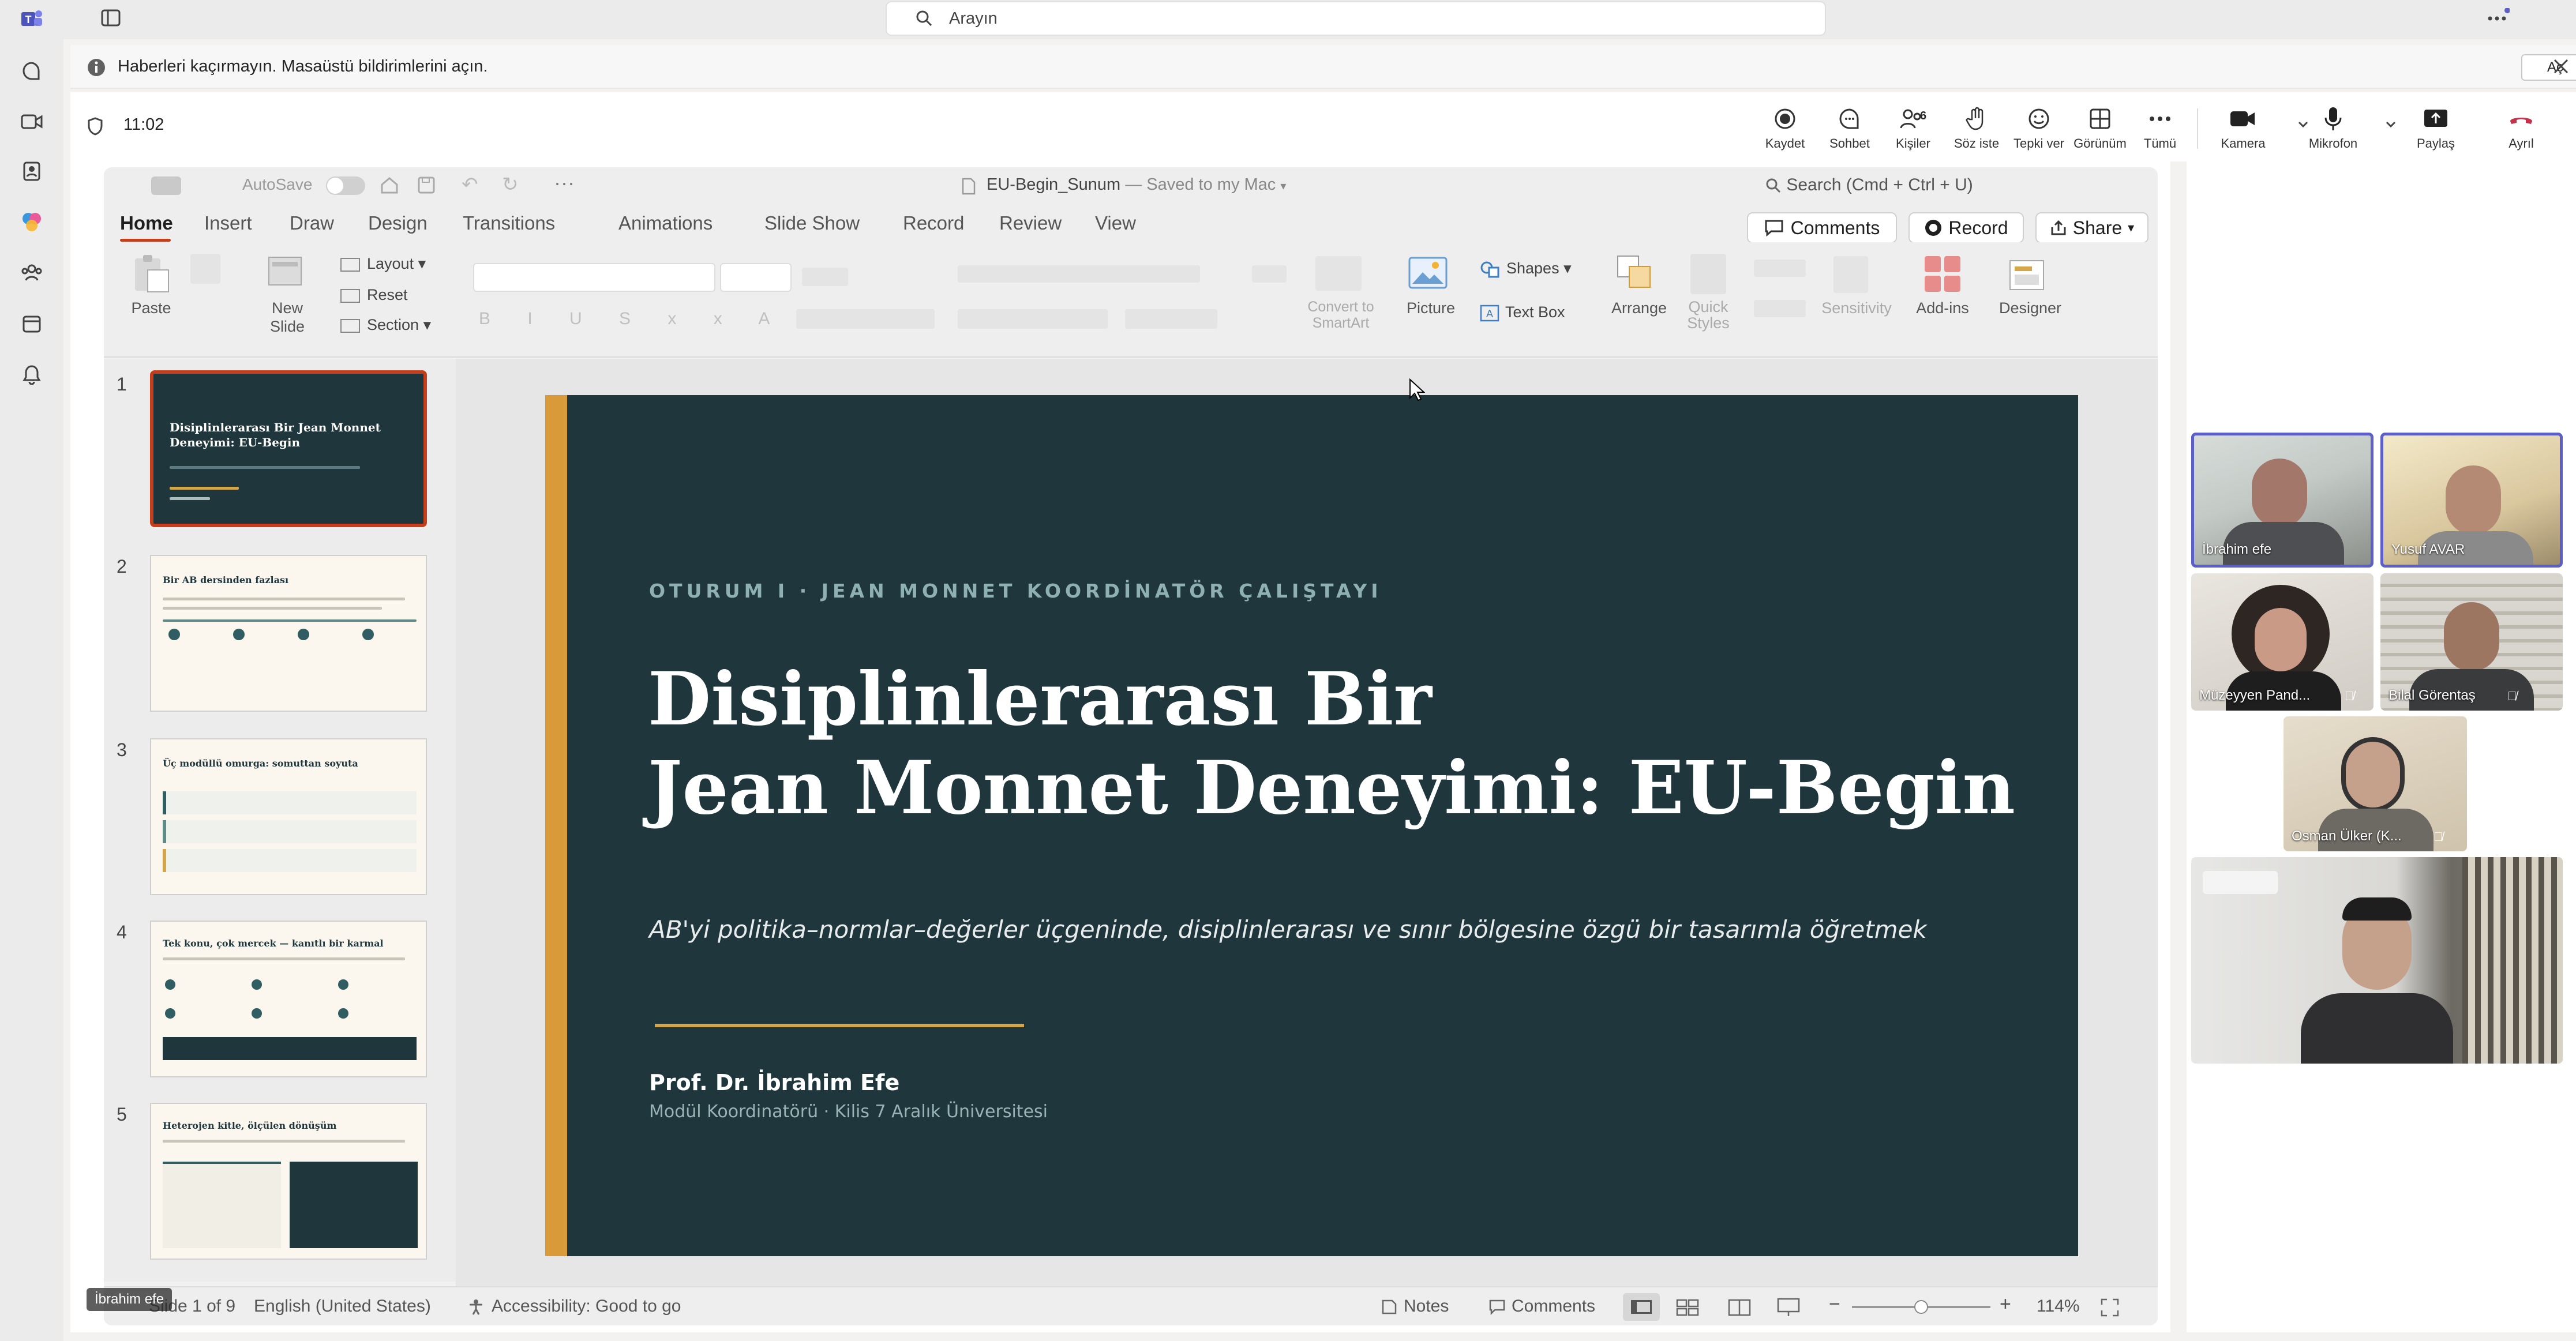 This screenshot has width=2576, height=1341. Describe the element at coordinates (1976, 130) in the screenshot. I see `raise-hand-button: Söz iste` at that location.